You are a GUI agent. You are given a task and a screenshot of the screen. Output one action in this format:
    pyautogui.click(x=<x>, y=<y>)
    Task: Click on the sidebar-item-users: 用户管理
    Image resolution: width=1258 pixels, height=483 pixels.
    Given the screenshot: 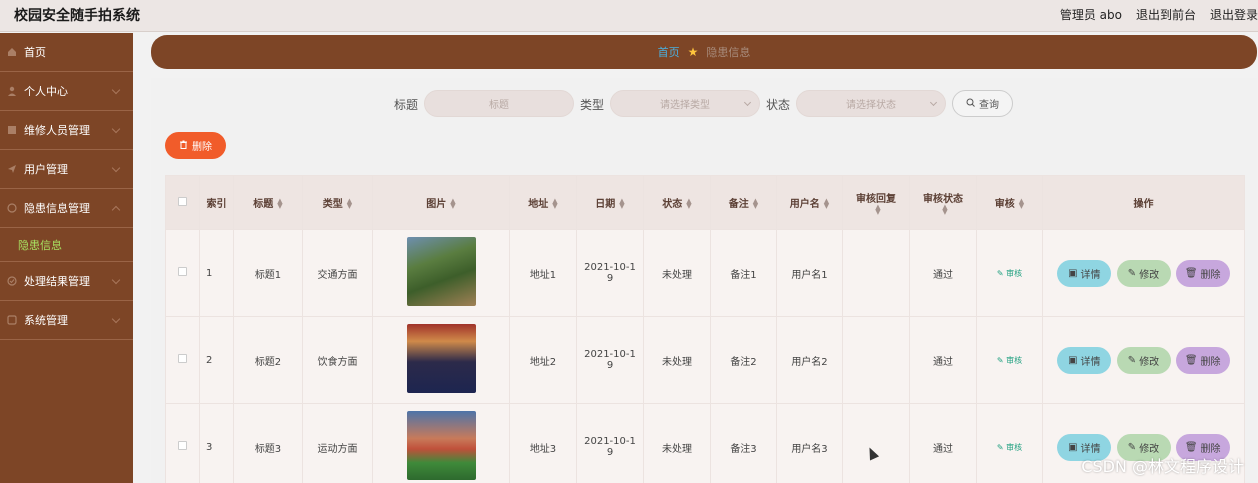 What is the action you would take?
    pyautogui.click(x=66, y=169)
    